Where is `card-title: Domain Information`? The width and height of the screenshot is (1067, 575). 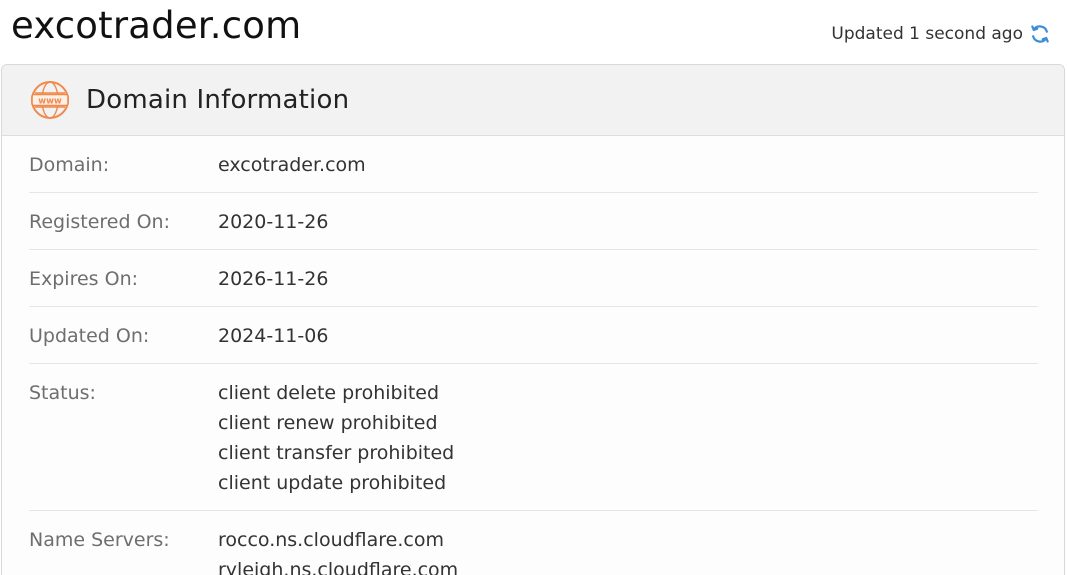
card-title: Domain Information is located at coordinates (218, 100).